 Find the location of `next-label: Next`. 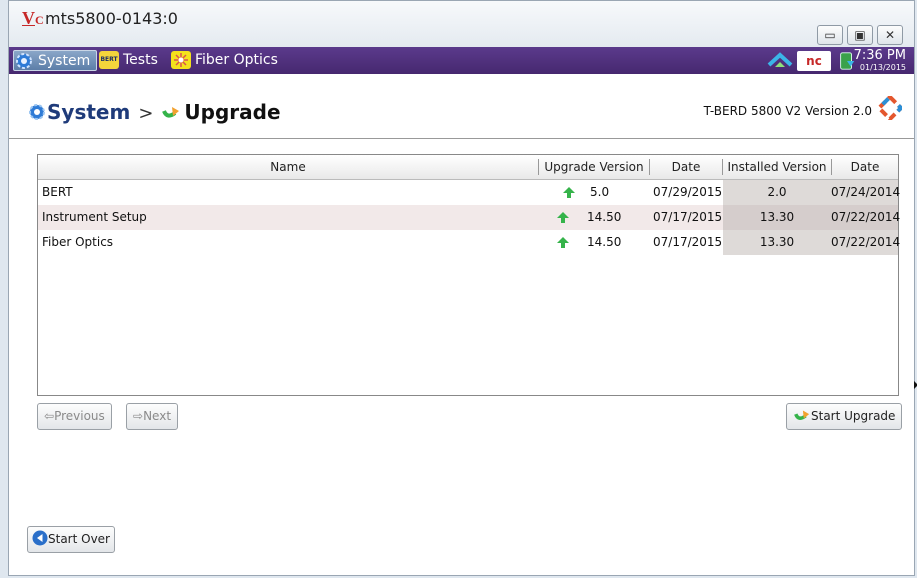

next-label: Next is located at coordinates (157, 416).